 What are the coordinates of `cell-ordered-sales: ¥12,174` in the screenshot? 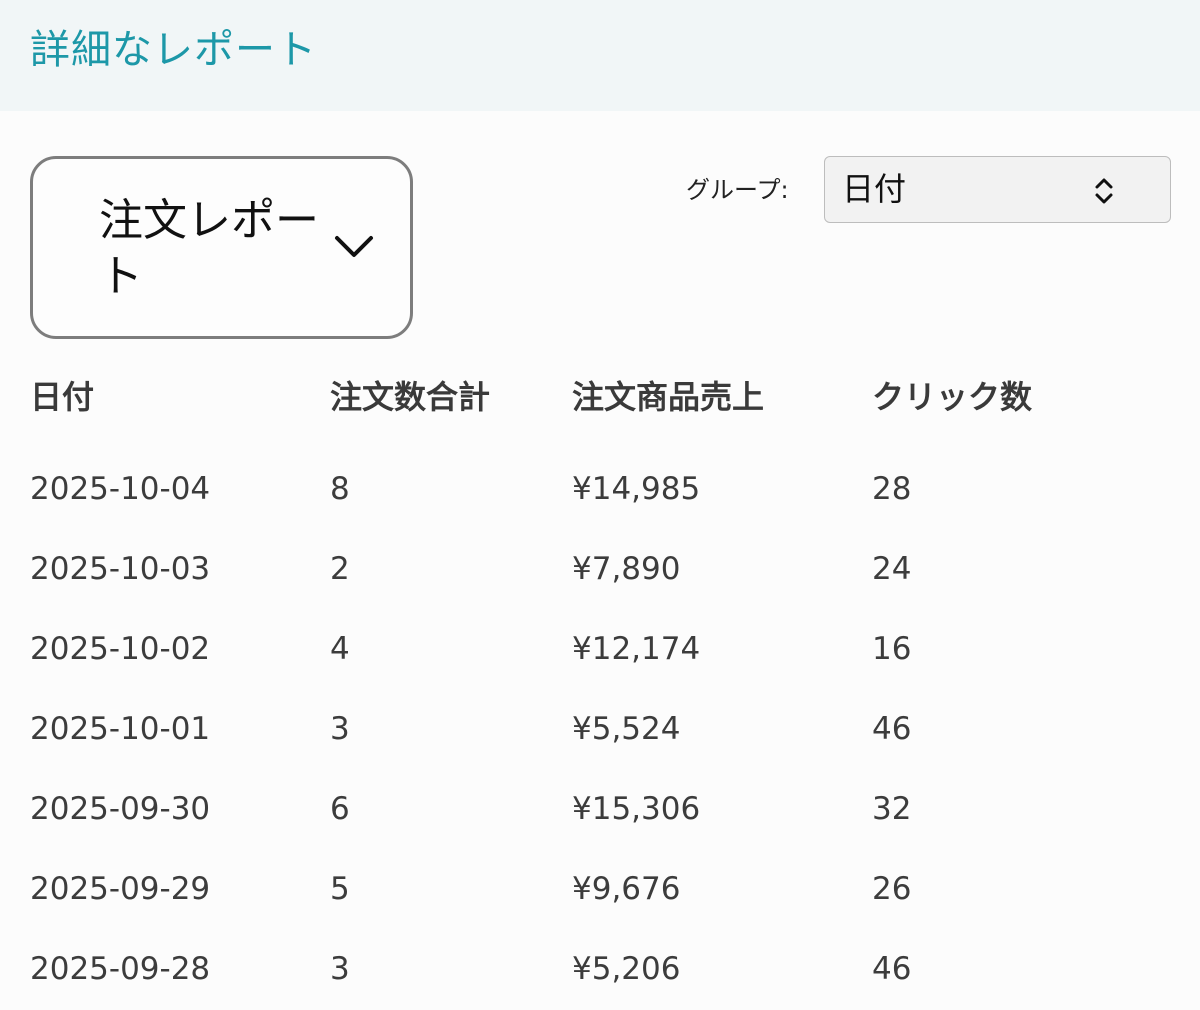 It's located at (636, 649).